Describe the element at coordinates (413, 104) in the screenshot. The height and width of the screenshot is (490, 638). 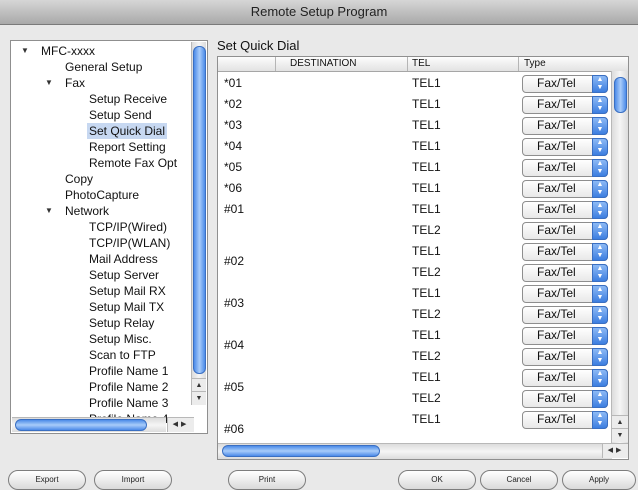
I see `table-row: *02 TEL1 Fax/Tel ▲ ▼` at that location.